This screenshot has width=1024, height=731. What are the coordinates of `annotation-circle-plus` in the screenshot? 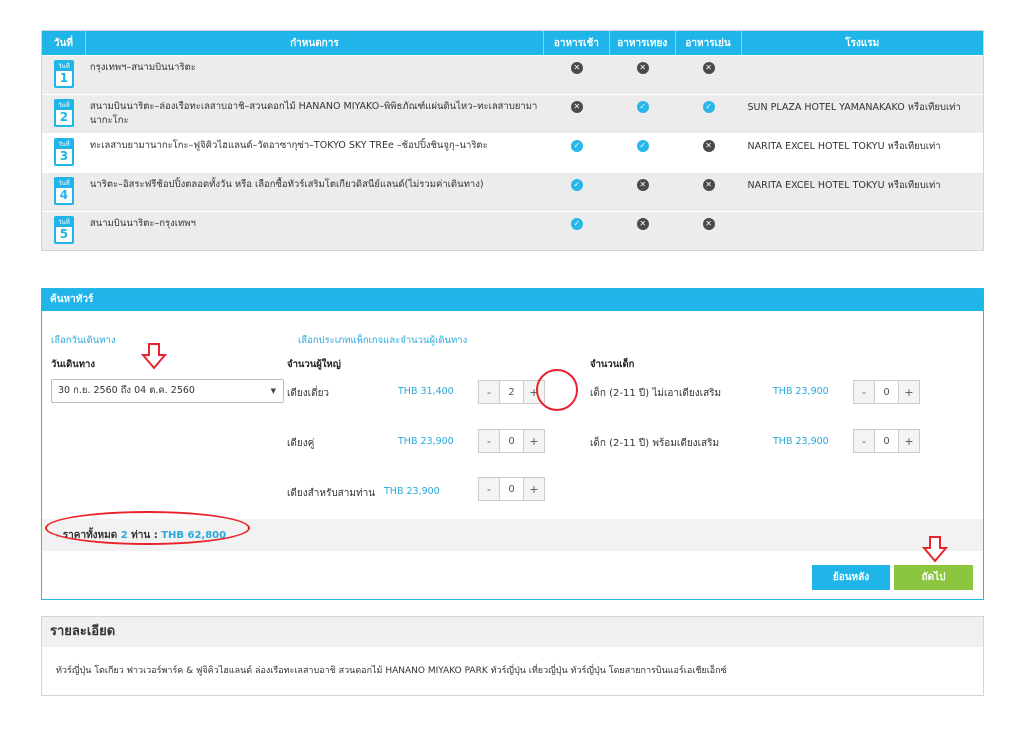 It's located at (557, 390).